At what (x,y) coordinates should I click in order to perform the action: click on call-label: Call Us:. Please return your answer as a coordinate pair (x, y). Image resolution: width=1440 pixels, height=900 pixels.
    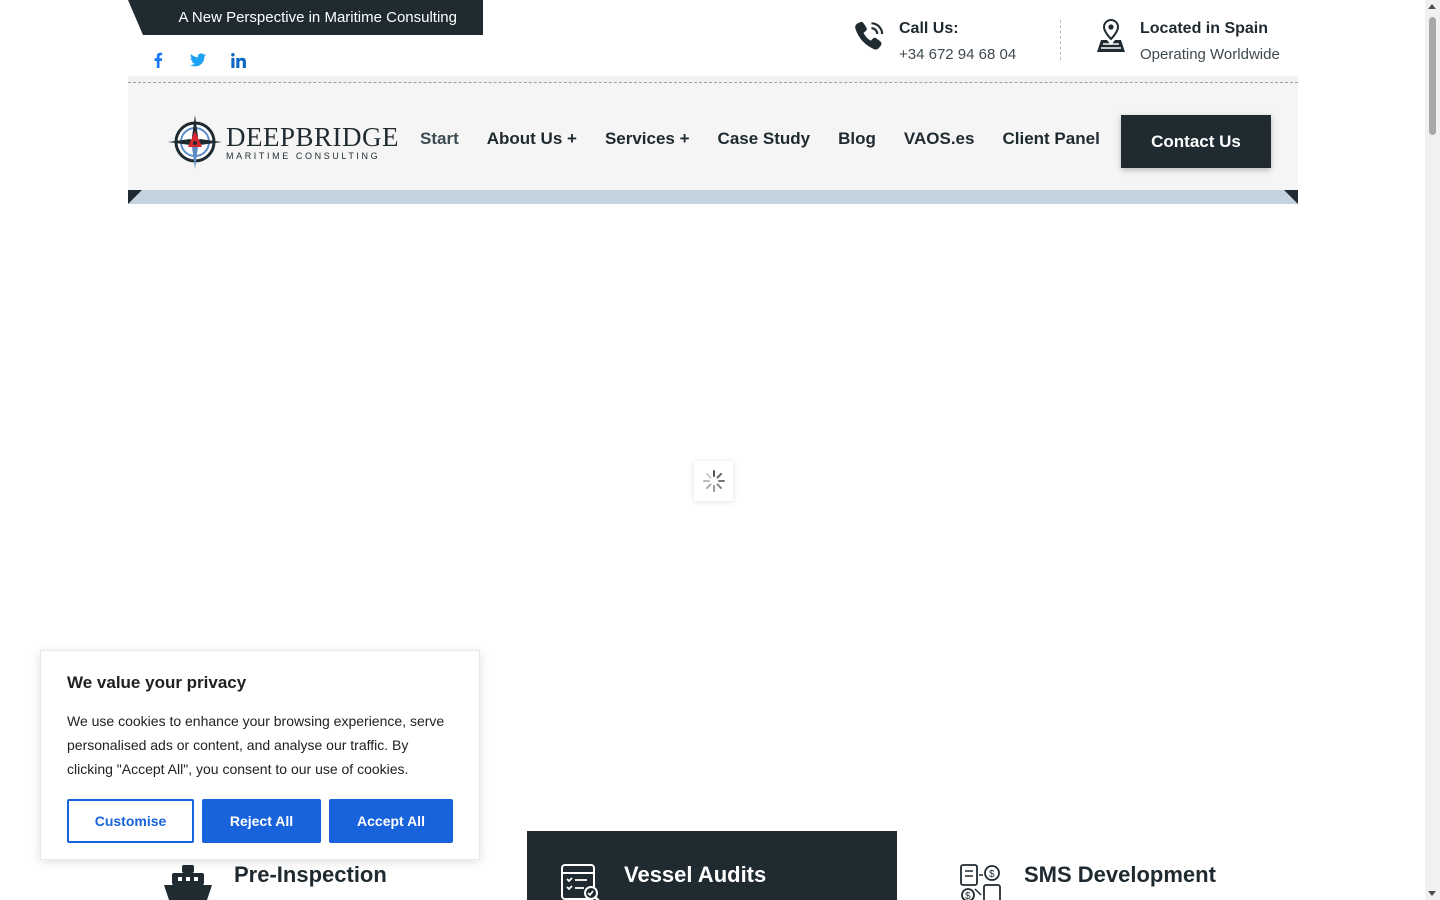
    Looking at the image, I should click on (929, 28).